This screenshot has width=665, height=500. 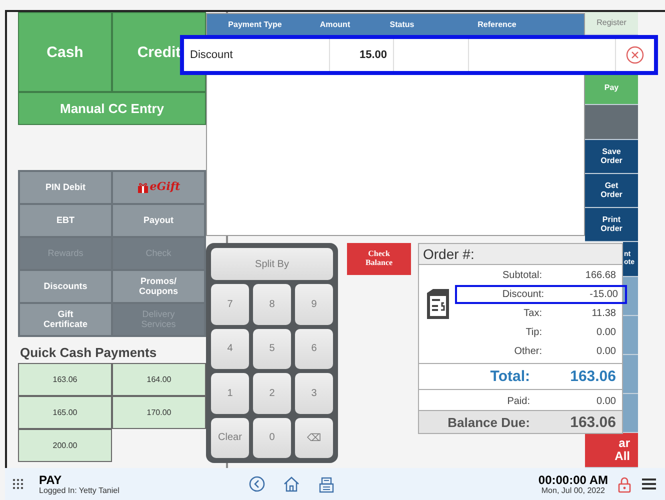 What do you see at coordinates (257, 484) in the screenshot?
I see `back-icon` at bounding box center [257, 484].